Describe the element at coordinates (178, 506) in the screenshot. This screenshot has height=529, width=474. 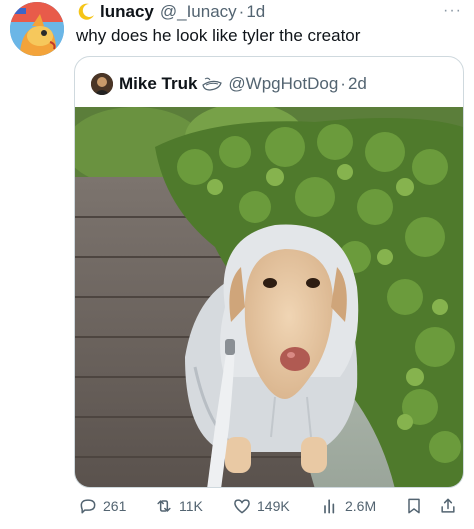
I see `retweet-button: 11K` at that location.